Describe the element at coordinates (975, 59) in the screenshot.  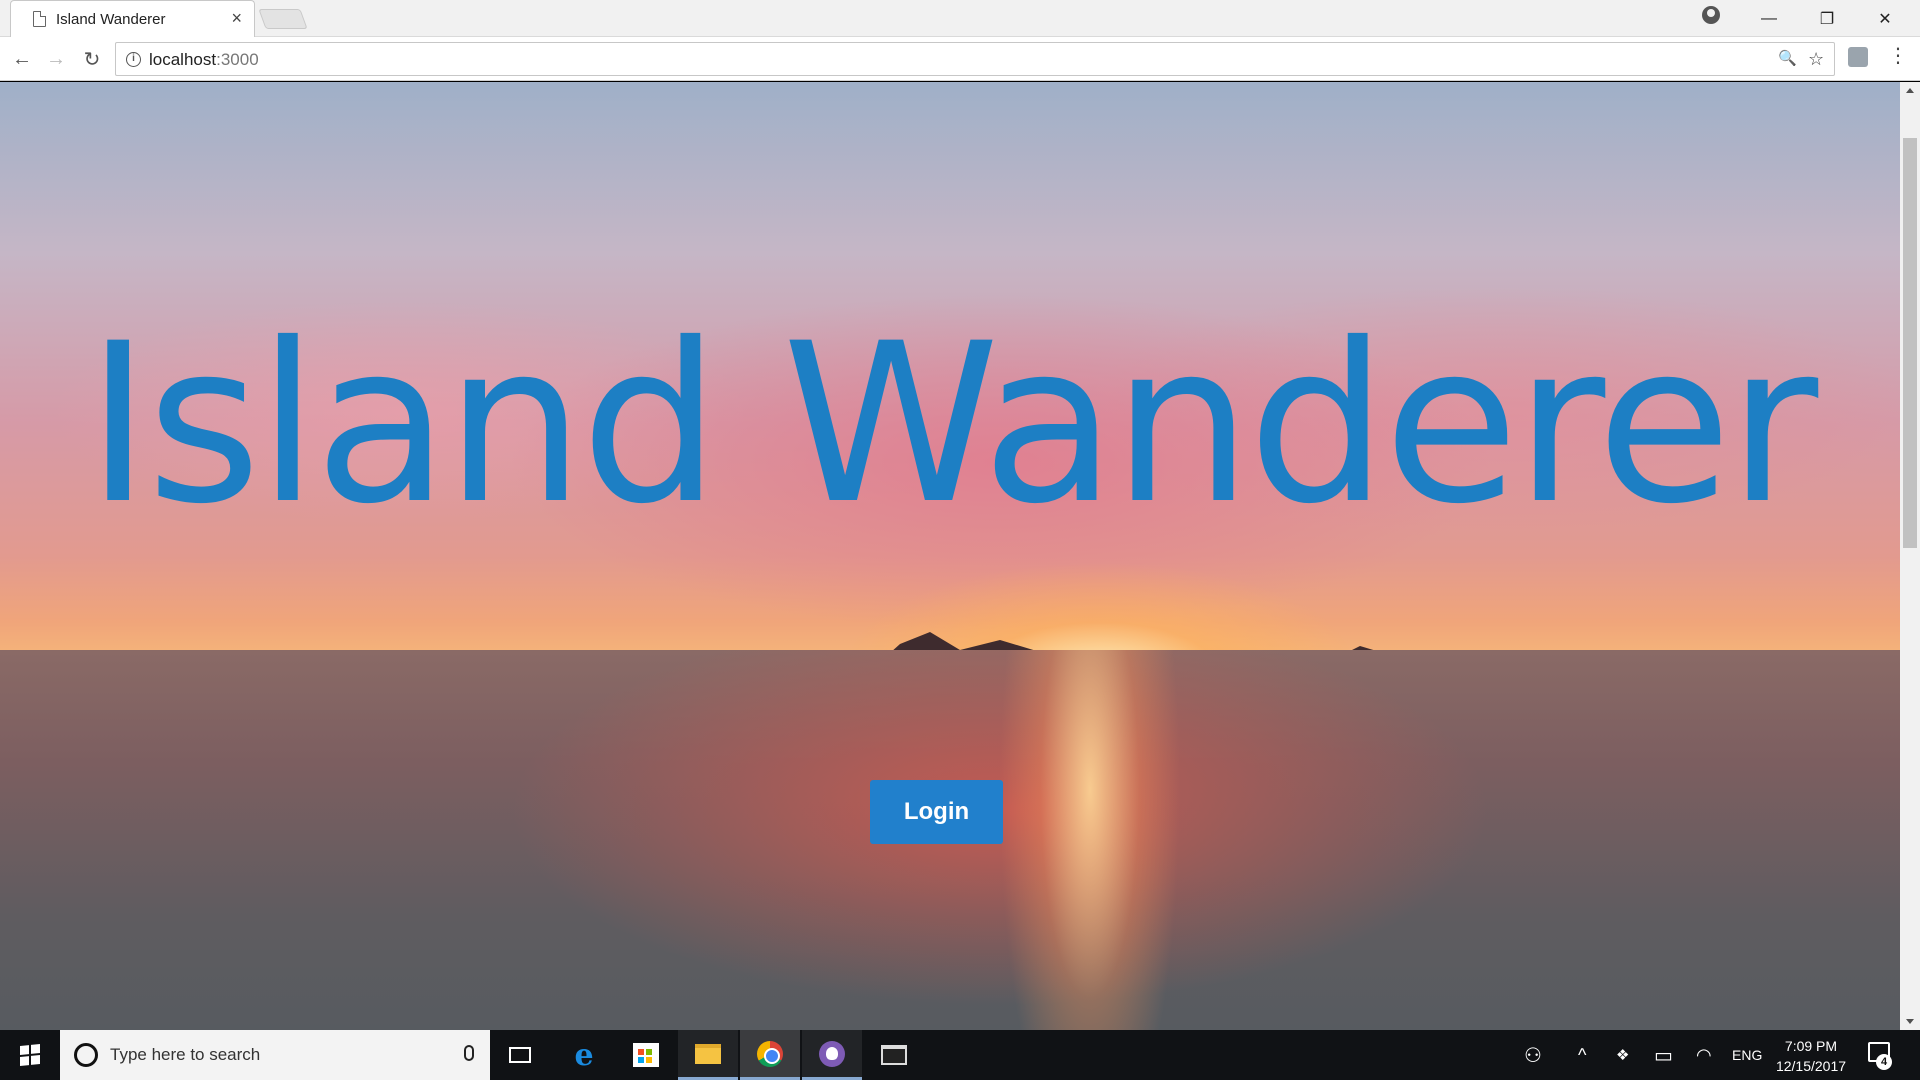
I see `address-bar: i localhost:3000 🔍 ☆` at that location.